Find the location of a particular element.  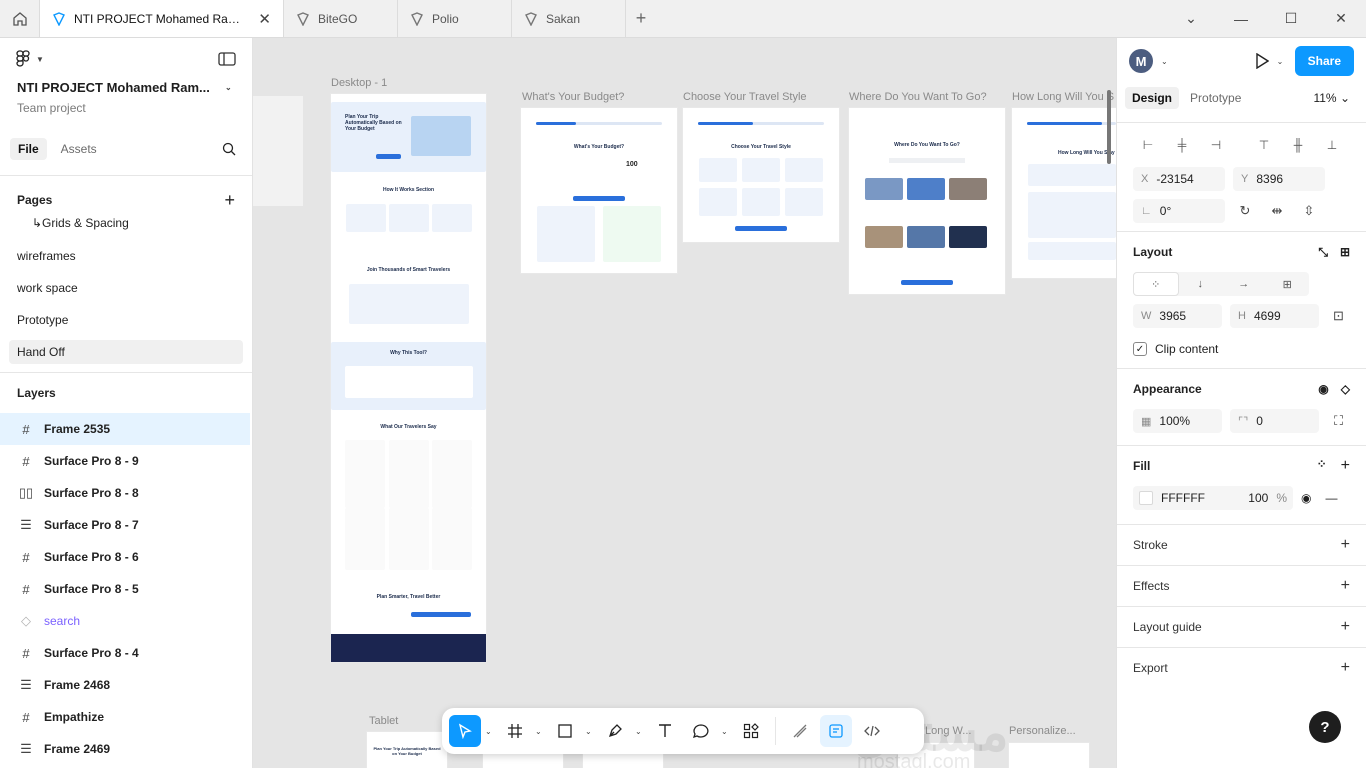

frame-travel-style: Choose Your Travel Style is located at coordinates (761, 175).